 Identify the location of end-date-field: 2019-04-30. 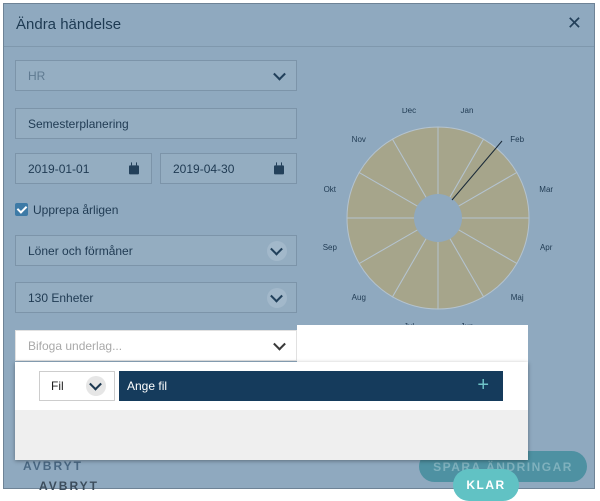
(228, 168).